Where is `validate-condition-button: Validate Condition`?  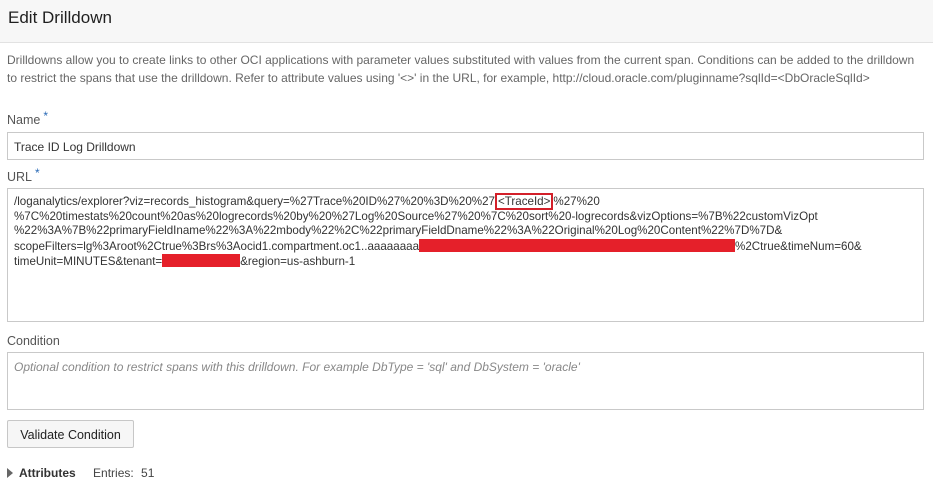
validate-condition-button: Validate Condition is located at coordinates (70, 434).